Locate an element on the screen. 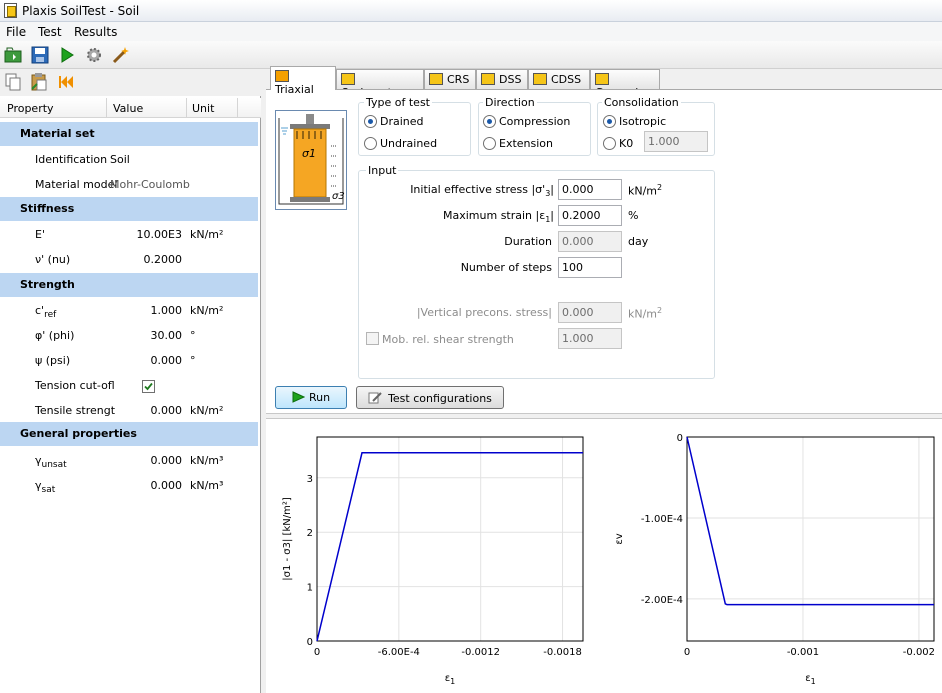  prop-value: 0.2000 is located at coordinates (163, 259).